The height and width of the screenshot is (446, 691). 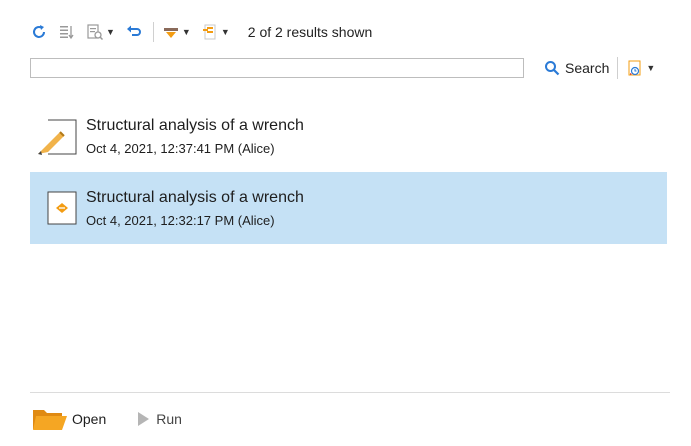 What do you see at coordinates (350, 392) in the screenshot?
I see `footer-divider` at bounding box center [350, 392].